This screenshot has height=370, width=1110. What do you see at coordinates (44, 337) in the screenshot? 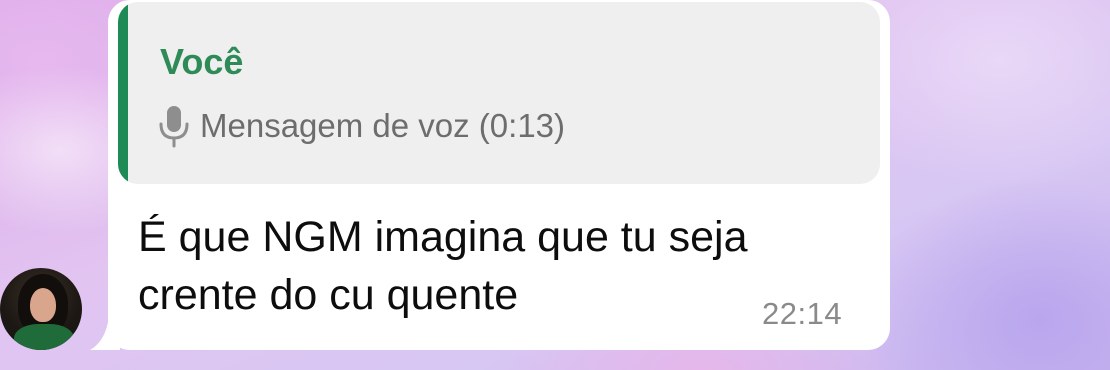
I see `avatar-clothing` at bounding box center [44, 337].